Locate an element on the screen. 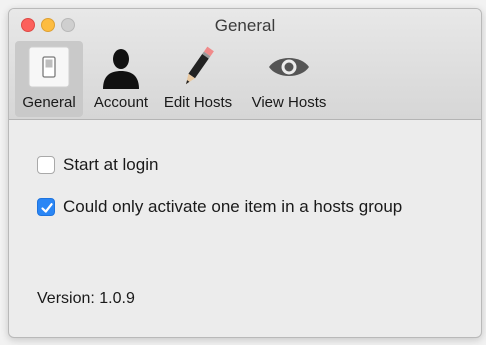 The image size is (486, 345). tab-view-hosts: View Hosts is located at coordinates (289, 79).